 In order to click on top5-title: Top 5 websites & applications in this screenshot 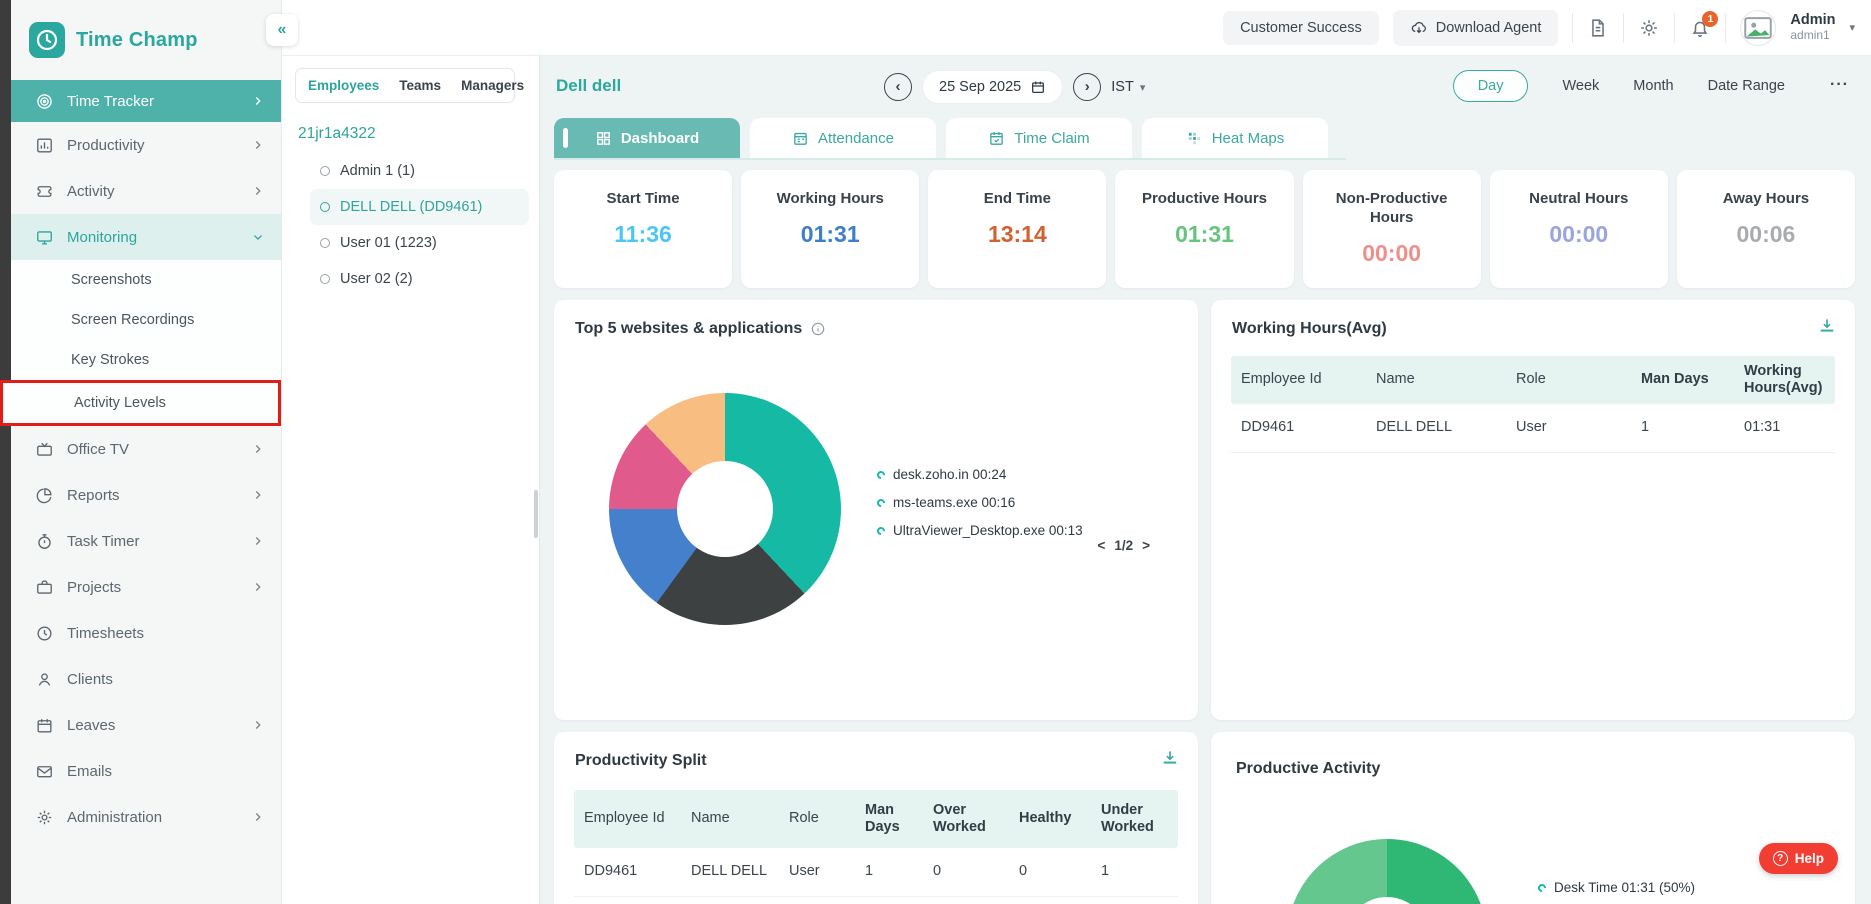, I will do `click(689, 328)`.